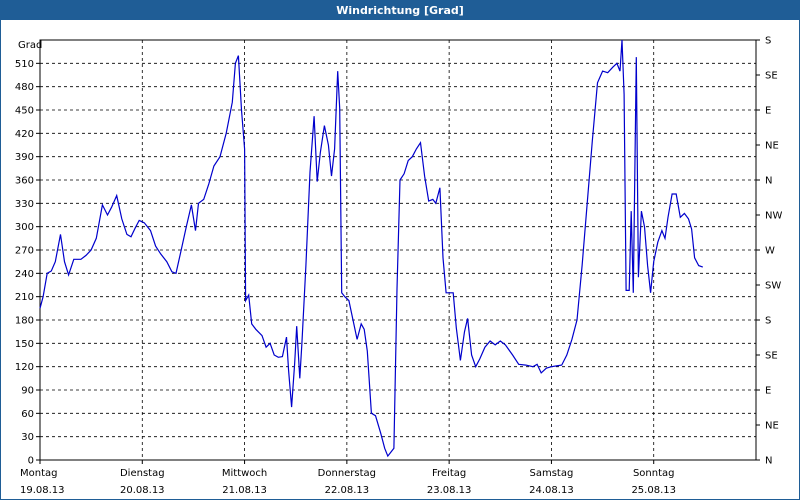 Image resolution: width=800 pixels, height=500 pixels. What do you see at coordinates (654, 473) in the screenshot?
I see `x-tick-day: Sonntag` at bounding box center [654, 473].